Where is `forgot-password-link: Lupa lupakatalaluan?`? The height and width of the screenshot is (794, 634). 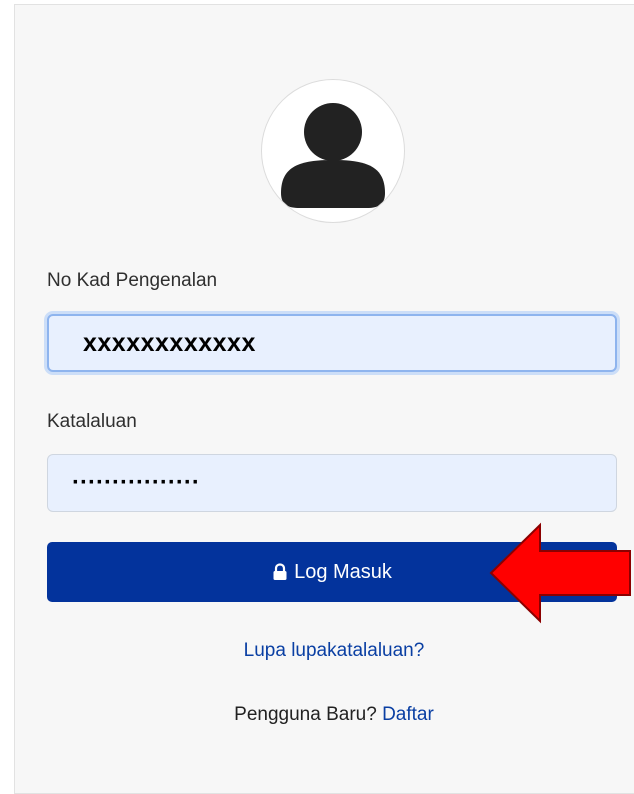
forgot-password-link: Lupa lupakatalaluan? is located at coordinates (334, 650).